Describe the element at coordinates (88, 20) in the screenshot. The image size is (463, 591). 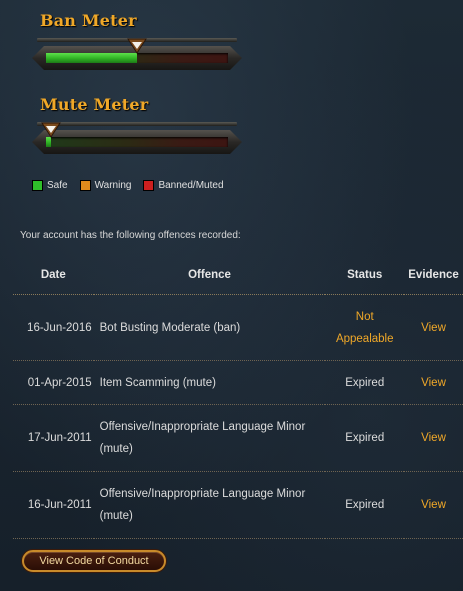
I see `ban-meter-title: Ban Meter` at that location.